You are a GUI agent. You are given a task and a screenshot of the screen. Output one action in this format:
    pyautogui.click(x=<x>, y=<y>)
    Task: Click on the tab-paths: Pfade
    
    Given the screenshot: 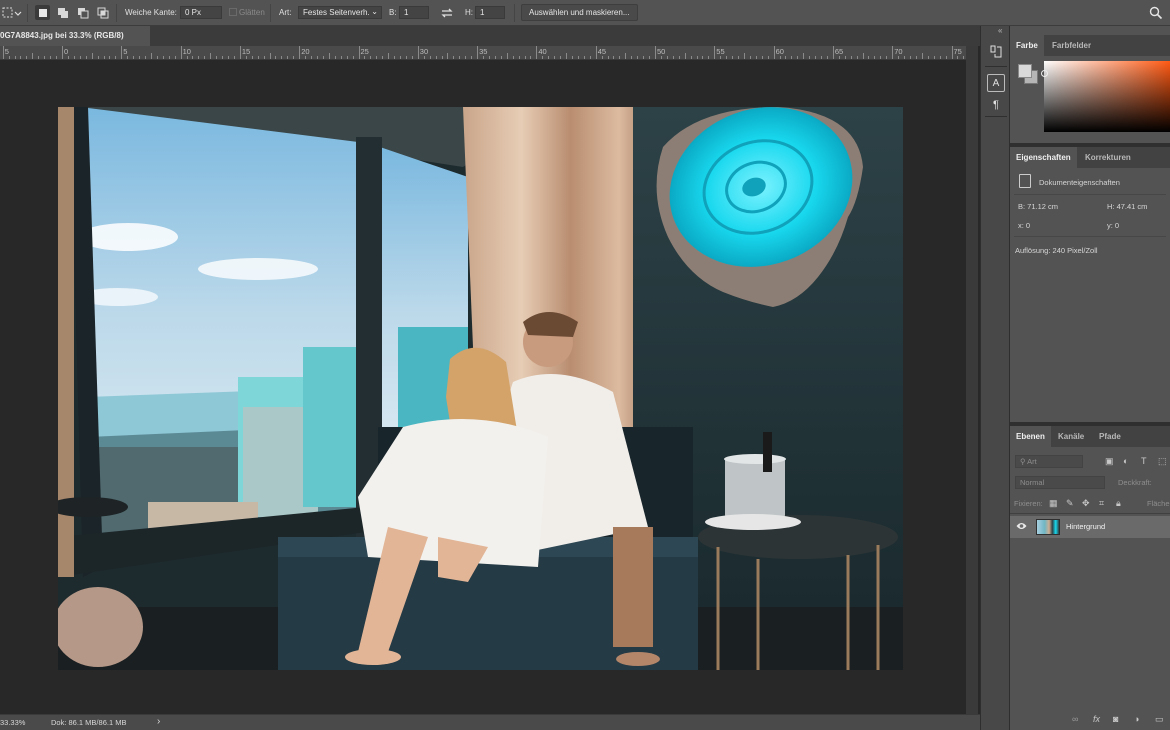 What is the action you would take?
    pyautogui.click(x=1110, y=436)
    